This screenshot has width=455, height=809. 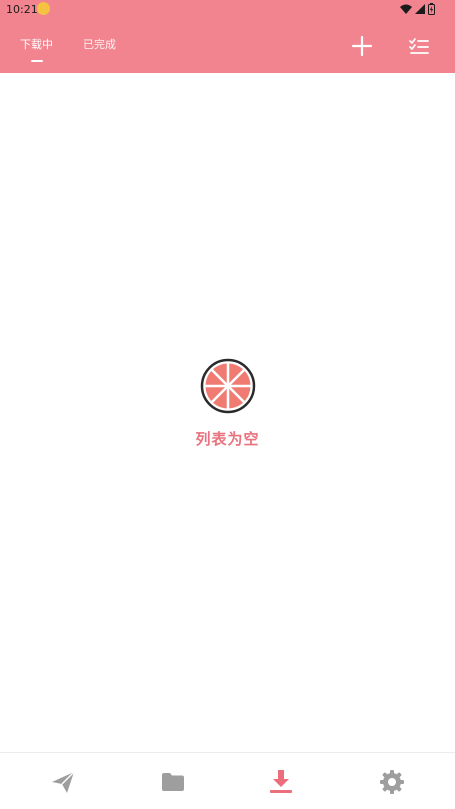 What do you see at coordinates (362, 46) in the screenshot?
I see `add-icon` at bounding box center [362, 46].